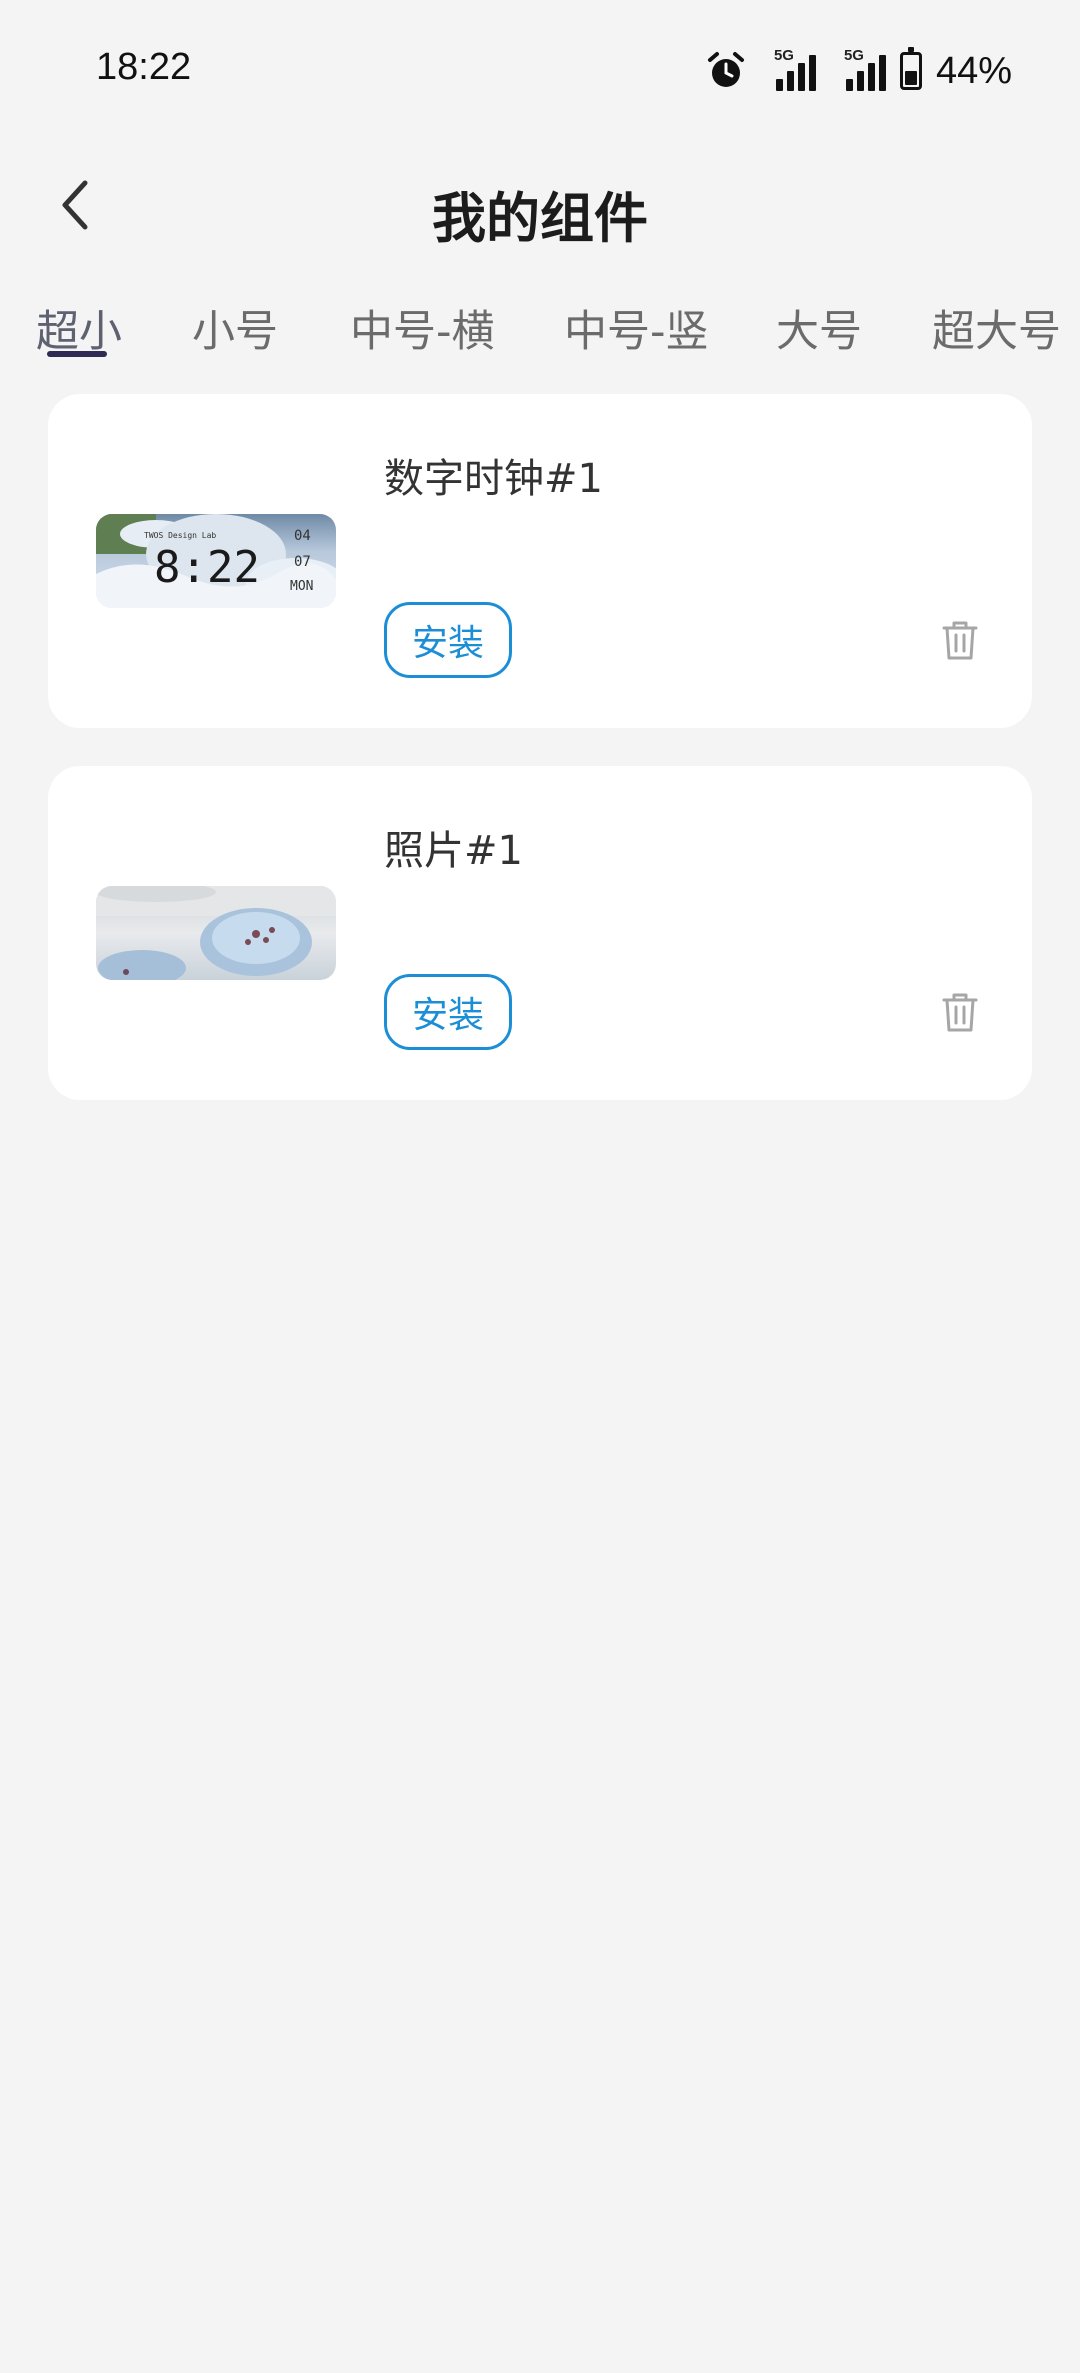 The height and width of the screenshot is (2373, 1080). I want to click on status-time: 18:22, so click(144, 67).